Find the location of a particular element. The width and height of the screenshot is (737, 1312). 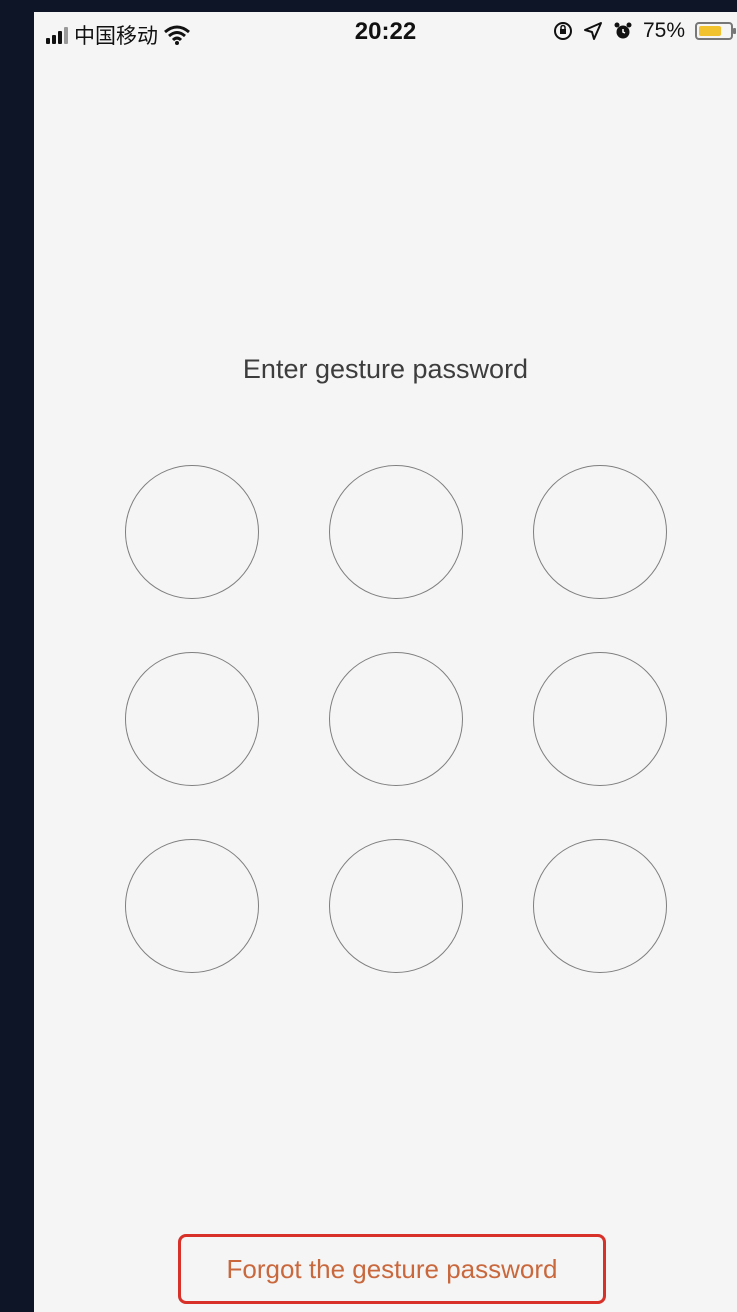

forgot-gesture-password-label: Forgot the gesture password is located at coordinates (392, 1268).